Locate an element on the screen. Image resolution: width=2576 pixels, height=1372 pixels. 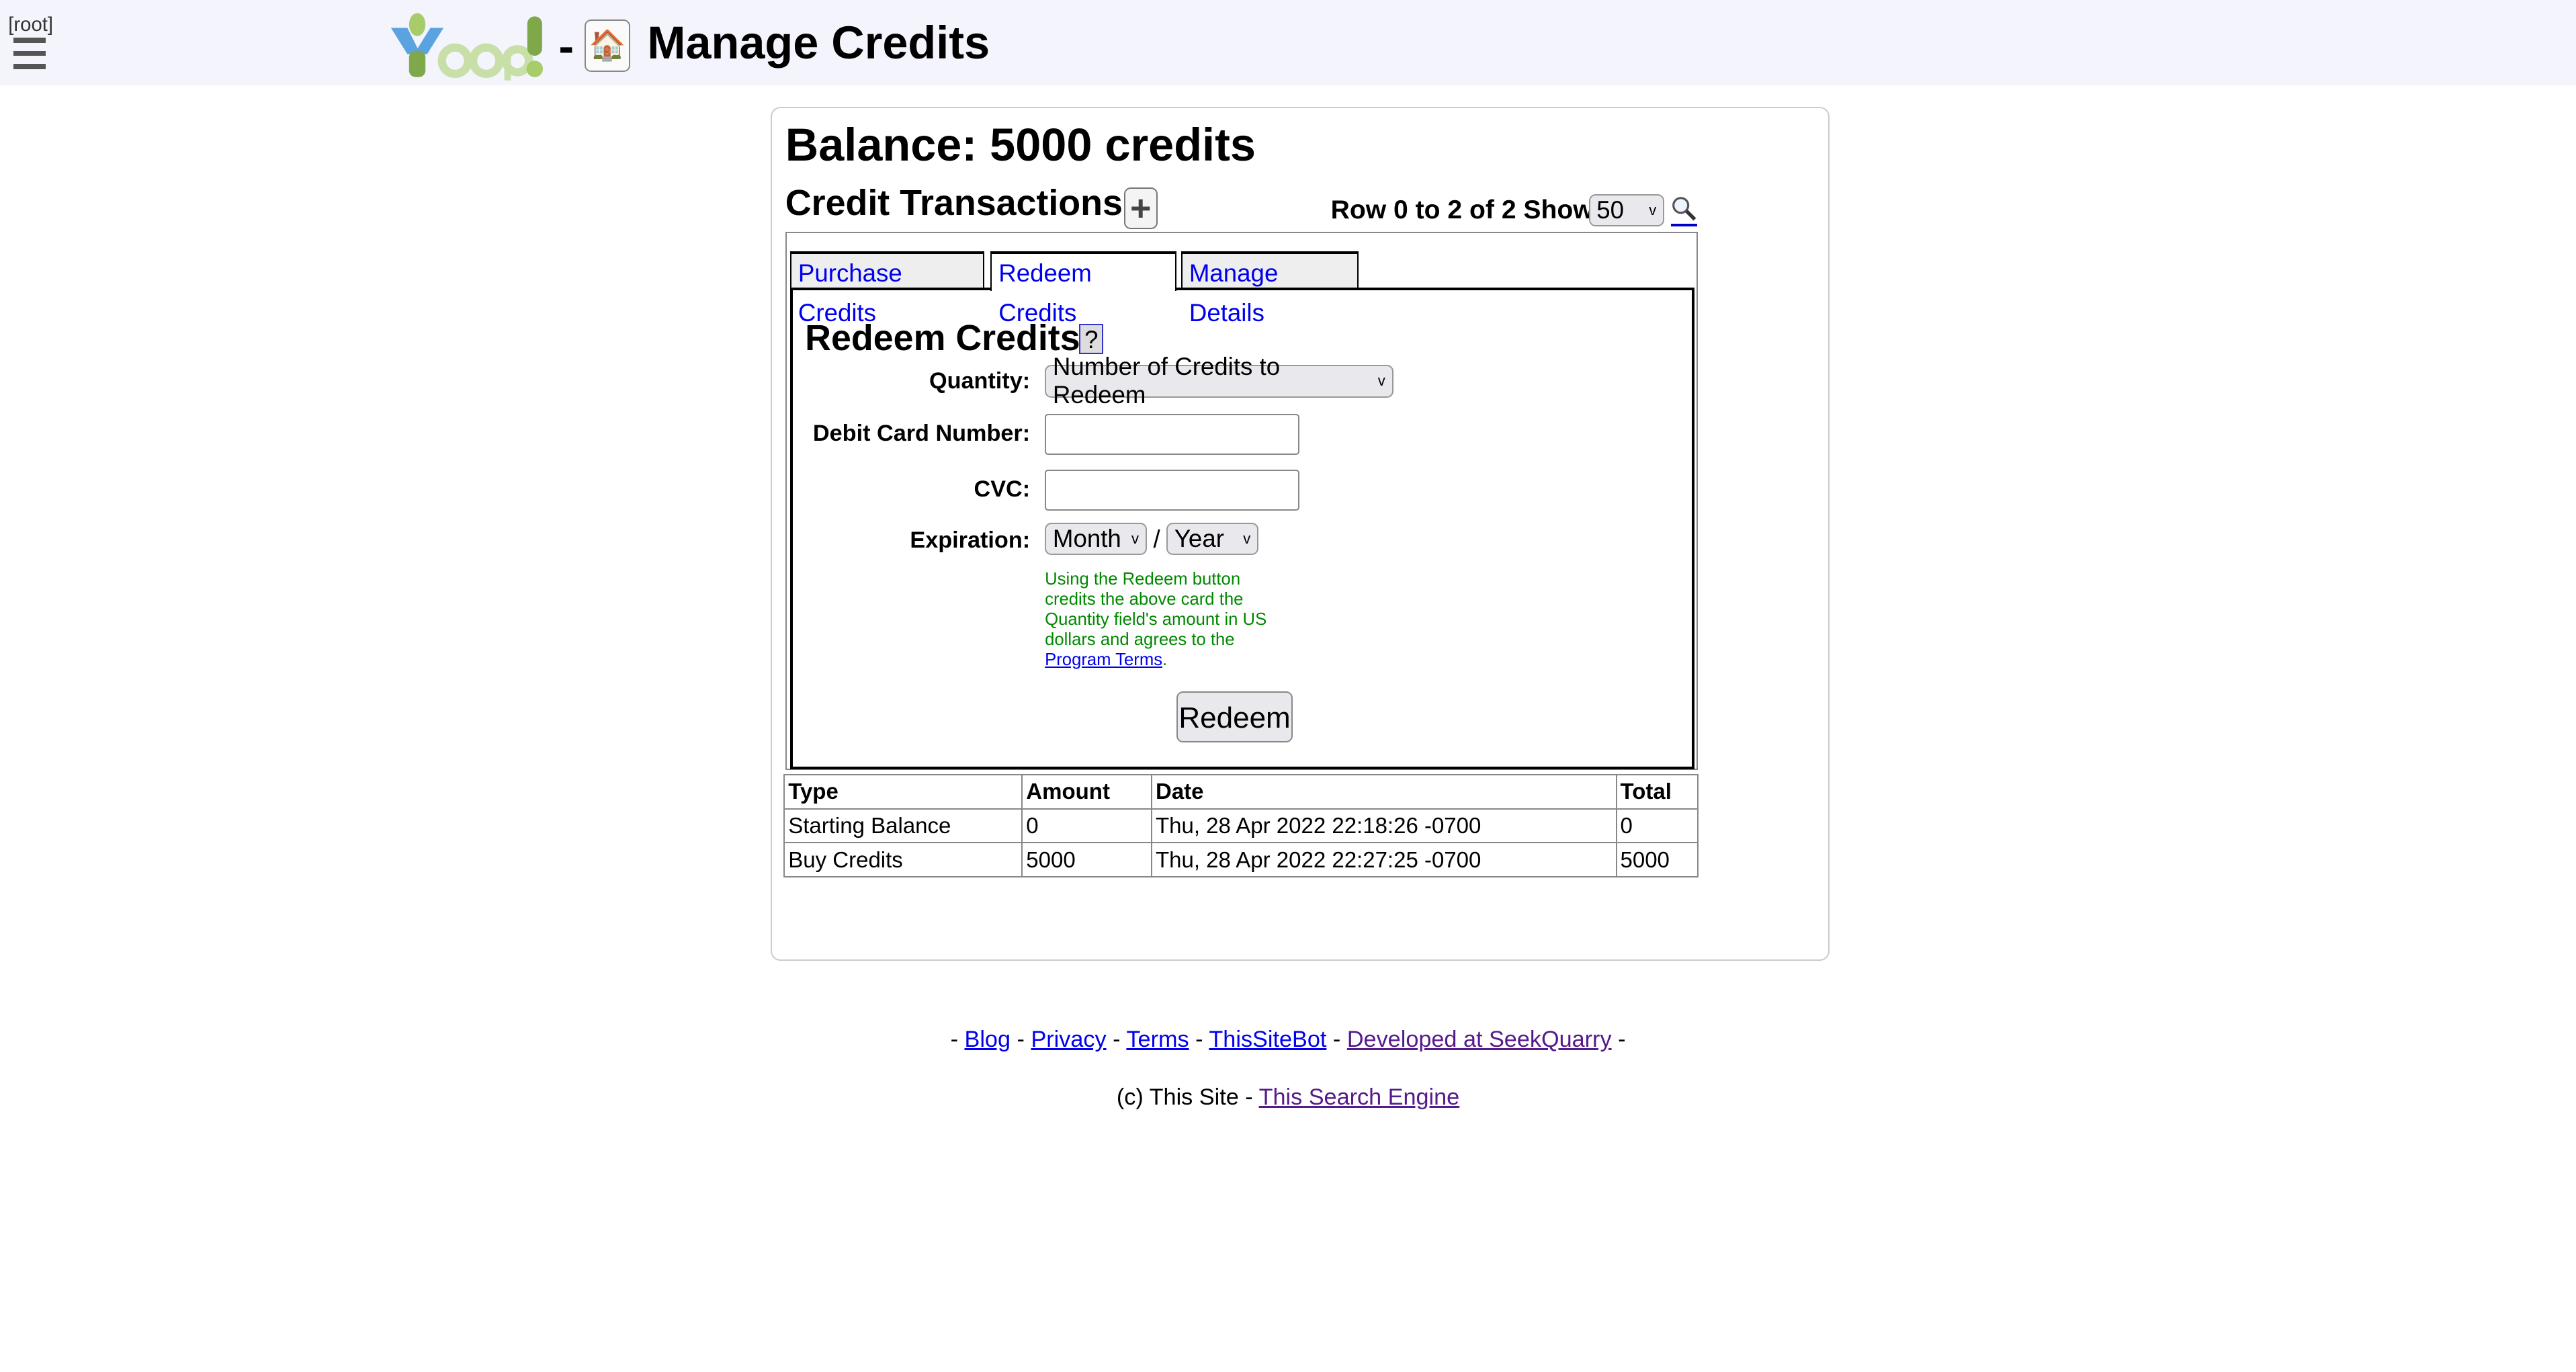
redeem-button: Redeem is located at coordinates (1234, 717).